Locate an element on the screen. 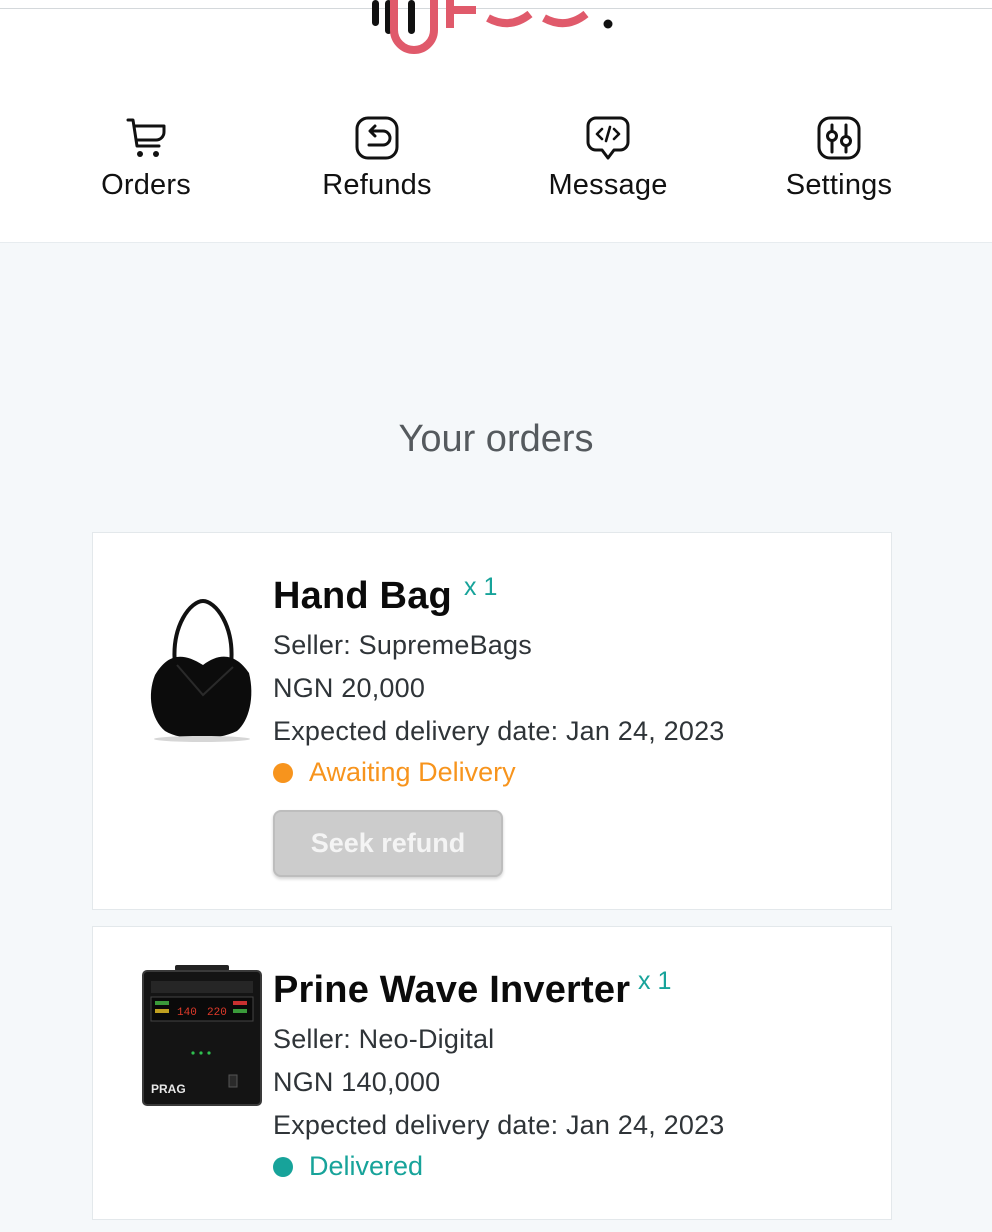  logo-mark is located at coordinates (492, 27).